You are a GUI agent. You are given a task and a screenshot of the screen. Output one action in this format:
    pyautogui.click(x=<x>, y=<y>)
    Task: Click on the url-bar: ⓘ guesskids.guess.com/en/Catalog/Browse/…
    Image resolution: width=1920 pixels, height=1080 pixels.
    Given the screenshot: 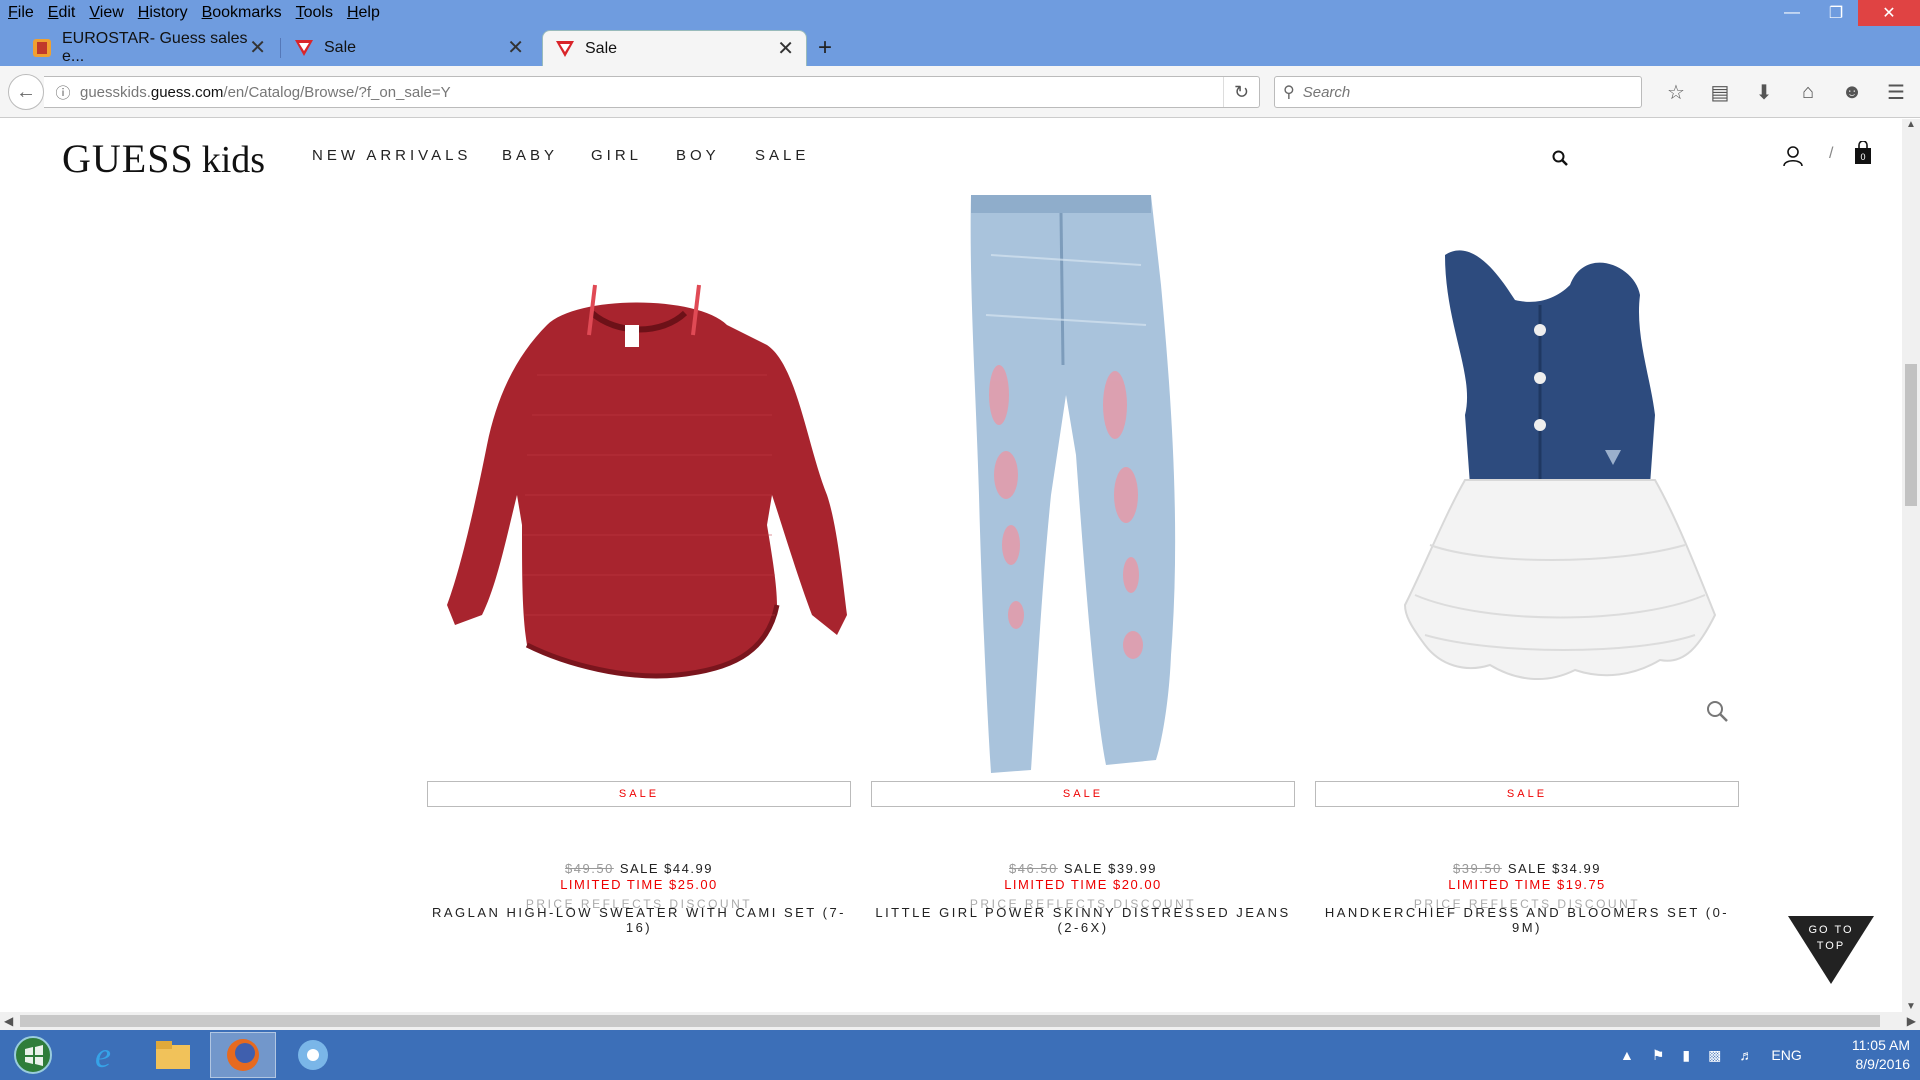 What is the action you would take?
    pyautogui.click(x=652, y=92)
    